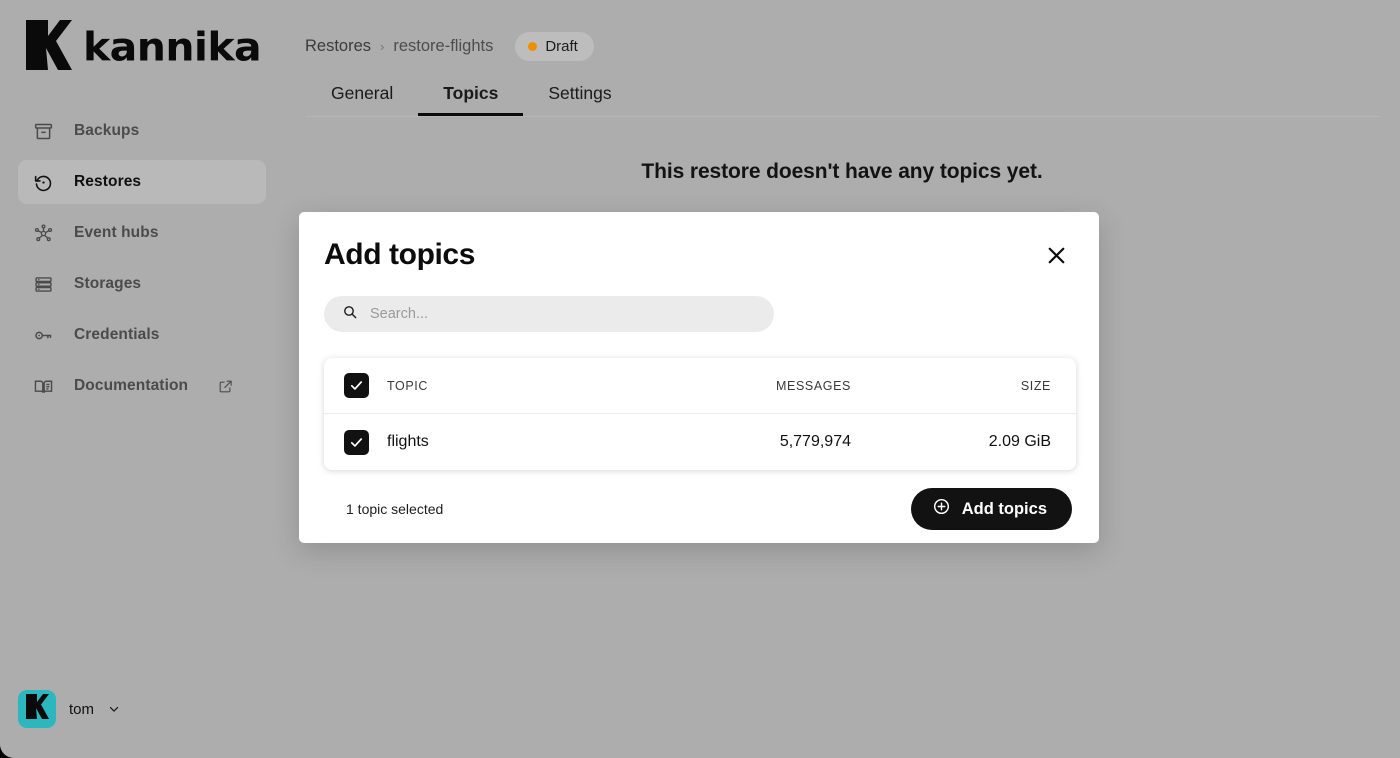 This screenshot has height=758, width=1400. What do you see at coordinates (225, 386) in the screenshot?
I see `external-link-icon` at bounding box center [225, 386].